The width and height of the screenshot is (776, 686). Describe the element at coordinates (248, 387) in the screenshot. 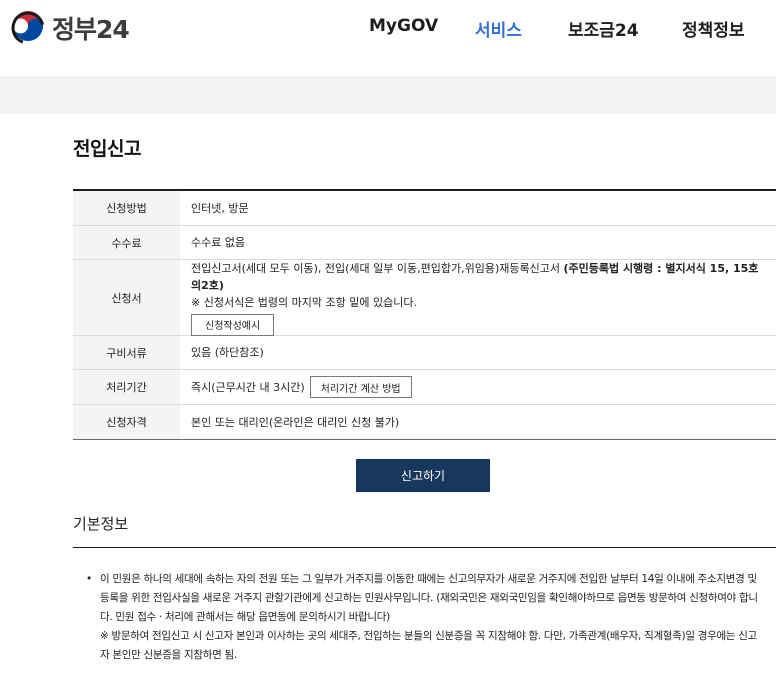

I see `processing-time-text: 즉시(근무시간 내 3시간)` at that location.